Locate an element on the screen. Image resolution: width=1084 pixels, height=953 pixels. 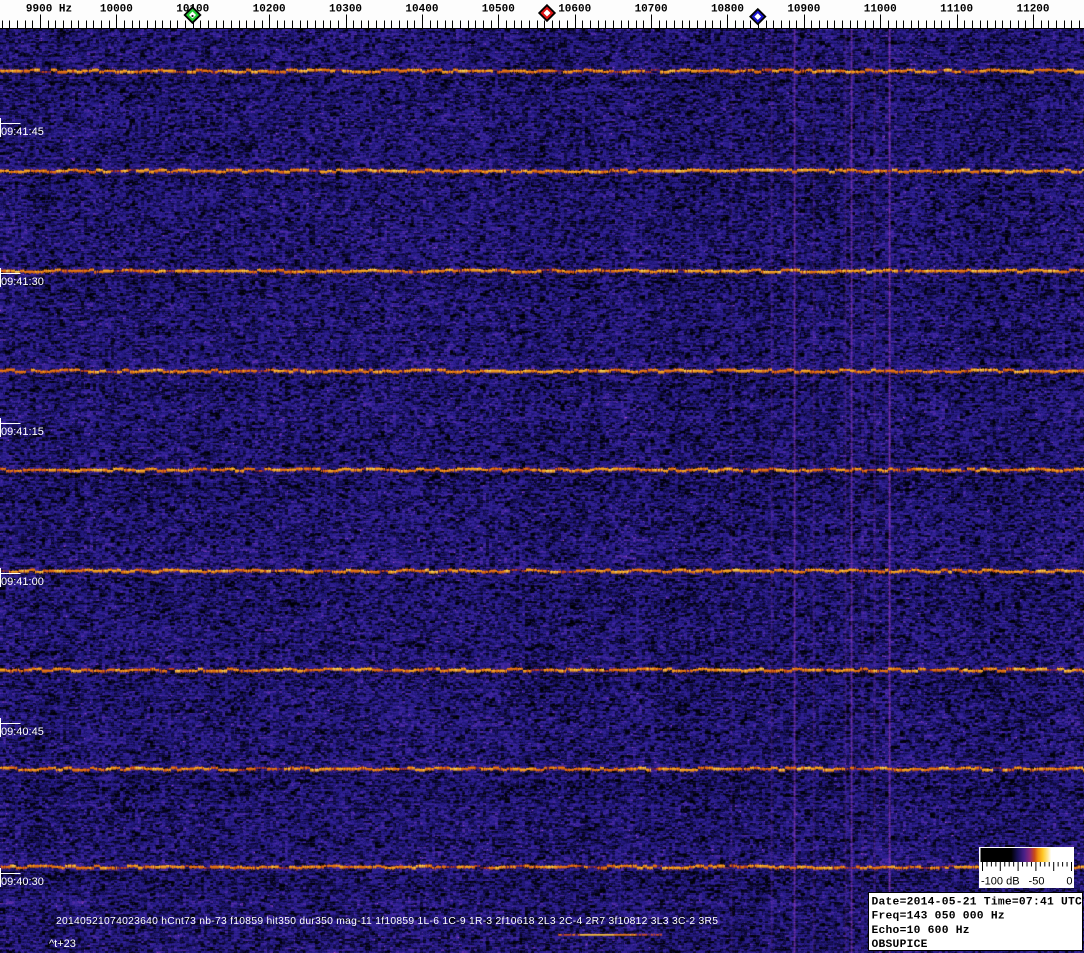
svg-text: -50 is located at coordinates (1037, 882).